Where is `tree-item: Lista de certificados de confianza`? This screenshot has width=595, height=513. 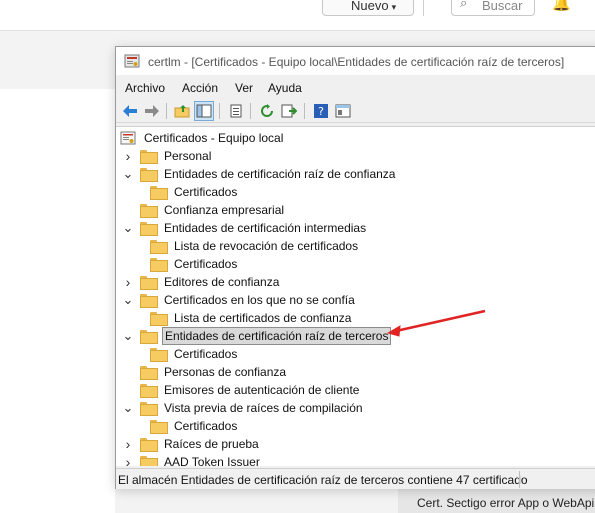 tree-item: Lista de certificados de confianza is located at coordinates (247, 318).